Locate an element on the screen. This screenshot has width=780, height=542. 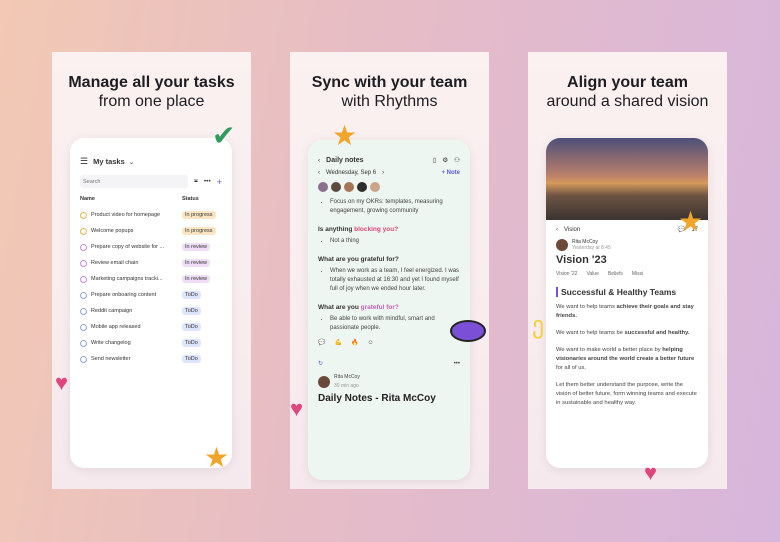
vision-tab: Beliefs is located at coordinates (615, 274).